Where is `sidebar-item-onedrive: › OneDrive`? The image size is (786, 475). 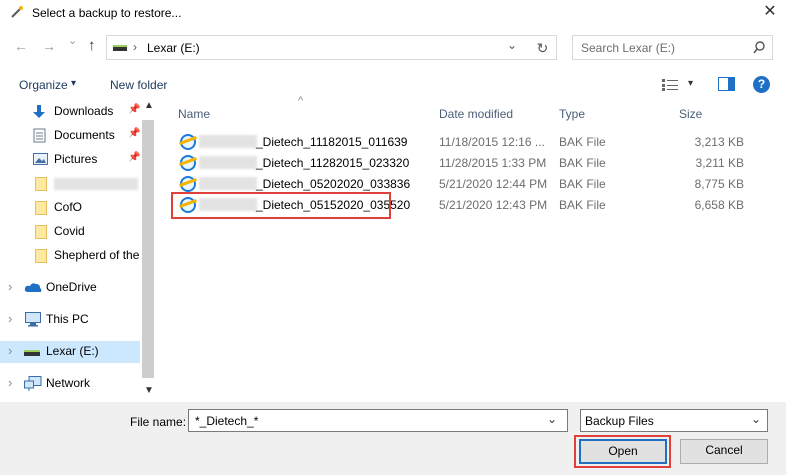 sidebar-item-onedrive: › OneDrive is located at coordinates (70, 288).